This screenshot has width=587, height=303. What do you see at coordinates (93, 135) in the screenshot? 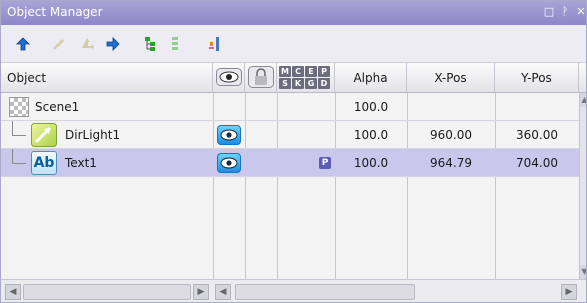
I see `row-name: DirLight1` at bounding box center [93, 135].